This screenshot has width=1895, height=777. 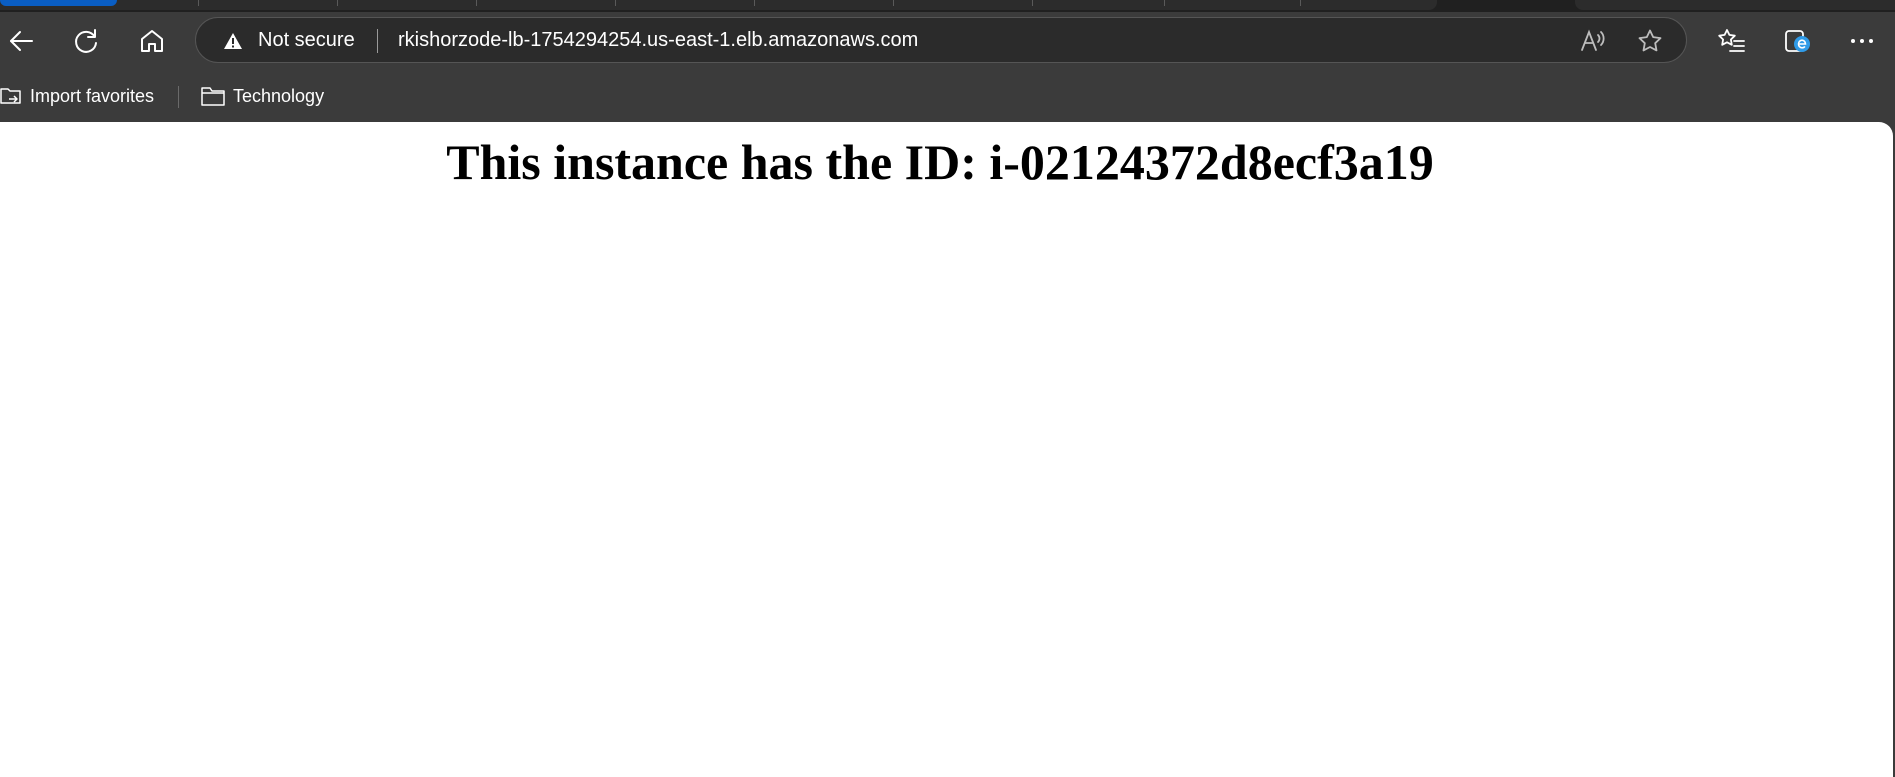 I want to click on security-status-label: Not secure, so click(x=306, y=40).